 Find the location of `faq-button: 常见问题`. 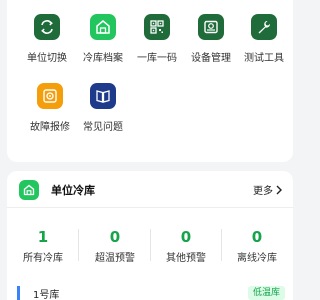

faq-button: 常见问题 is located at coordinates (103, 108).